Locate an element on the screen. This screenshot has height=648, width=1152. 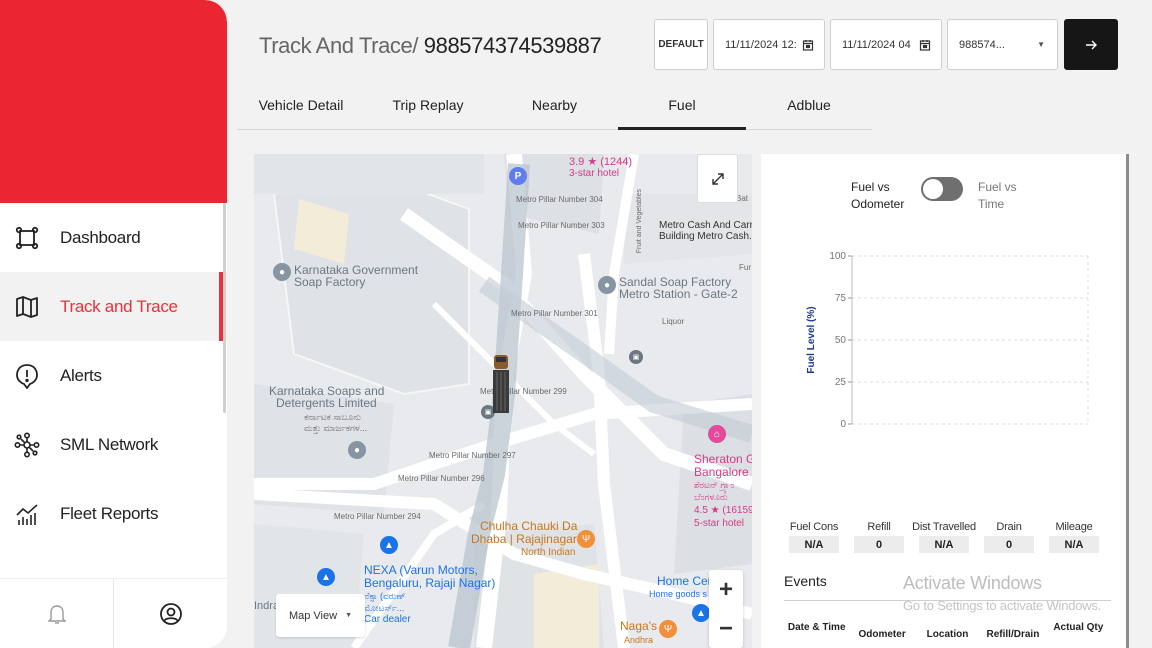
column-header: Location is located at coordinates (947, 631).